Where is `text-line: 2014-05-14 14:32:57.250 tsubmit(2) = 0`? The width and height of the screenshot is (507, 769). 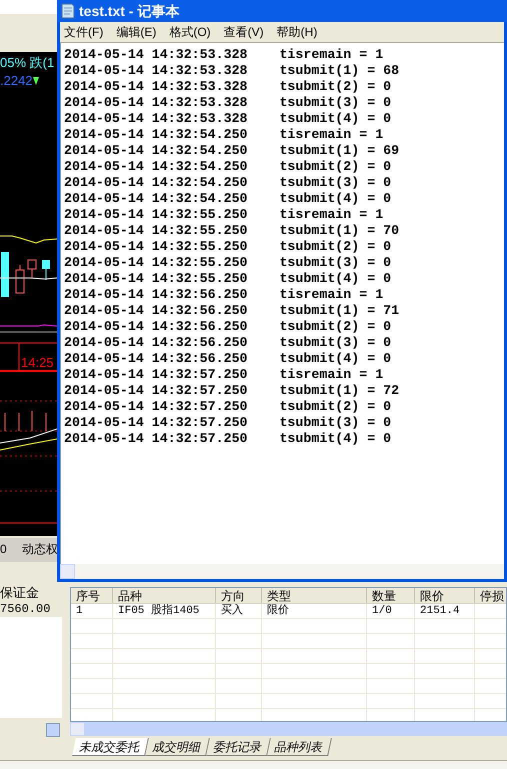 text-line: 2014-05-14 14:32:57.250 tsubmit(2) = 0 is located at coordinates (228, 407).